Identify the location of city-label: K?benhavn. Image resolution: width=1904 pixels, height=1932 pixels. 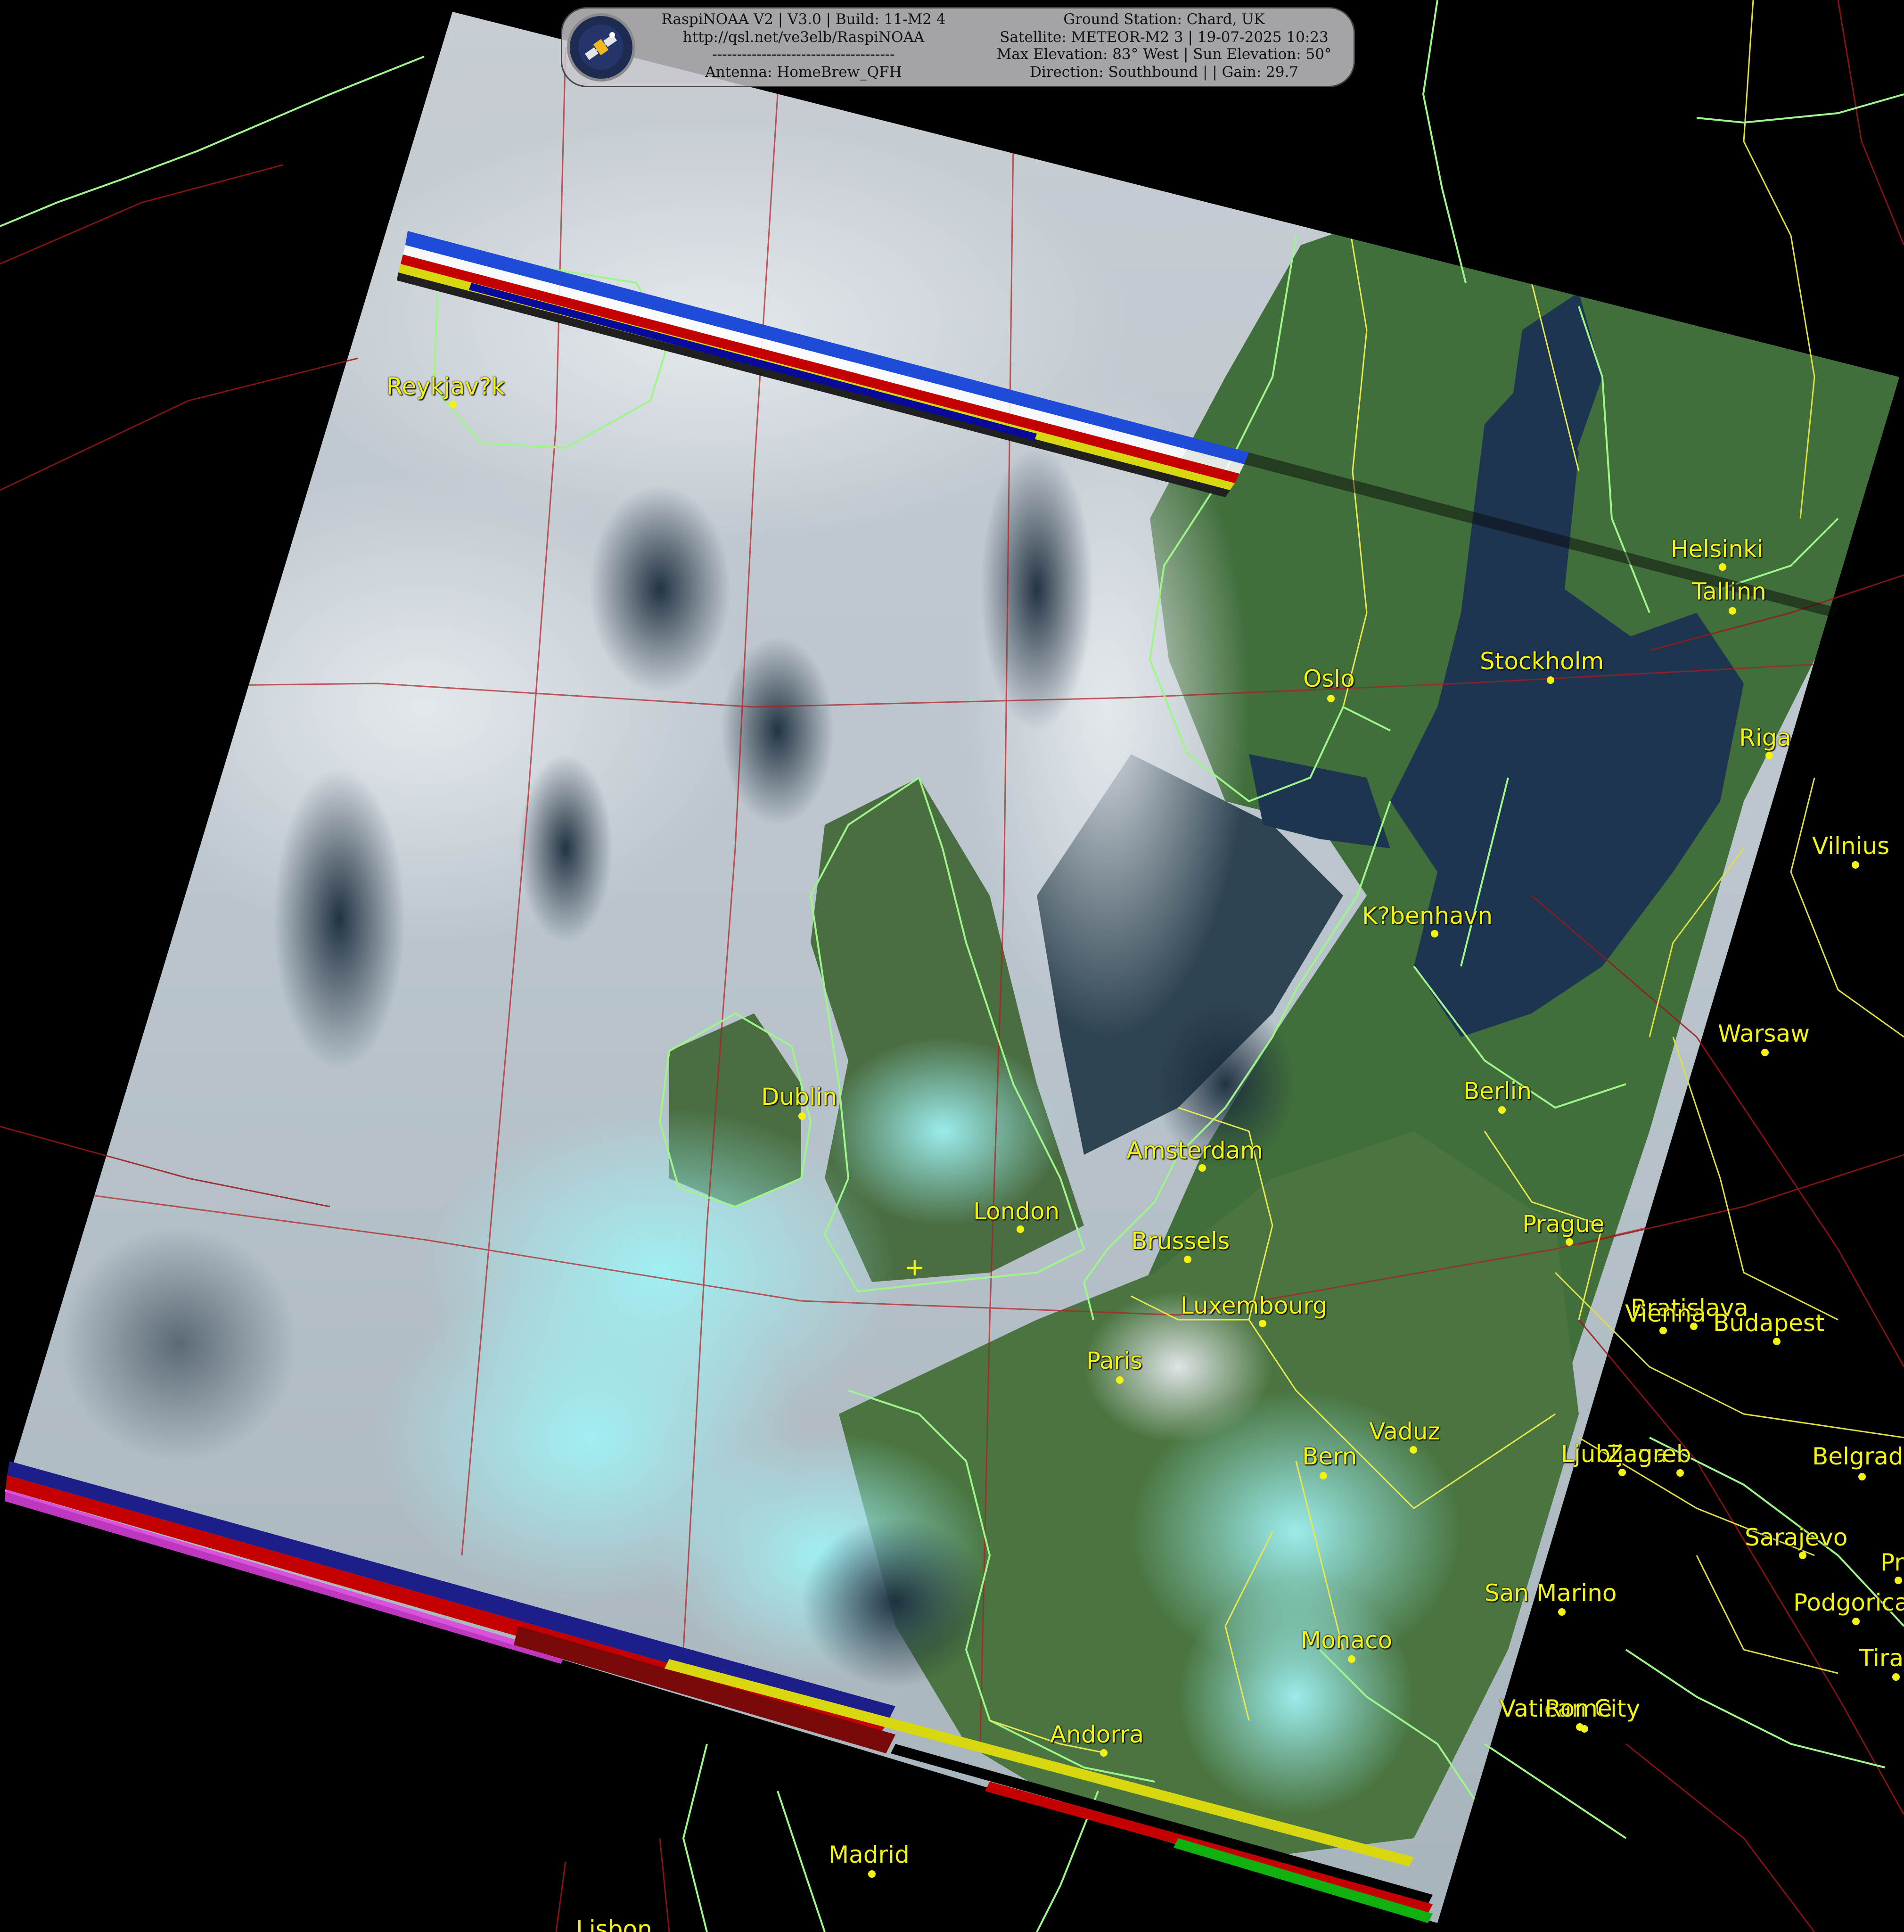
(1427, 915).